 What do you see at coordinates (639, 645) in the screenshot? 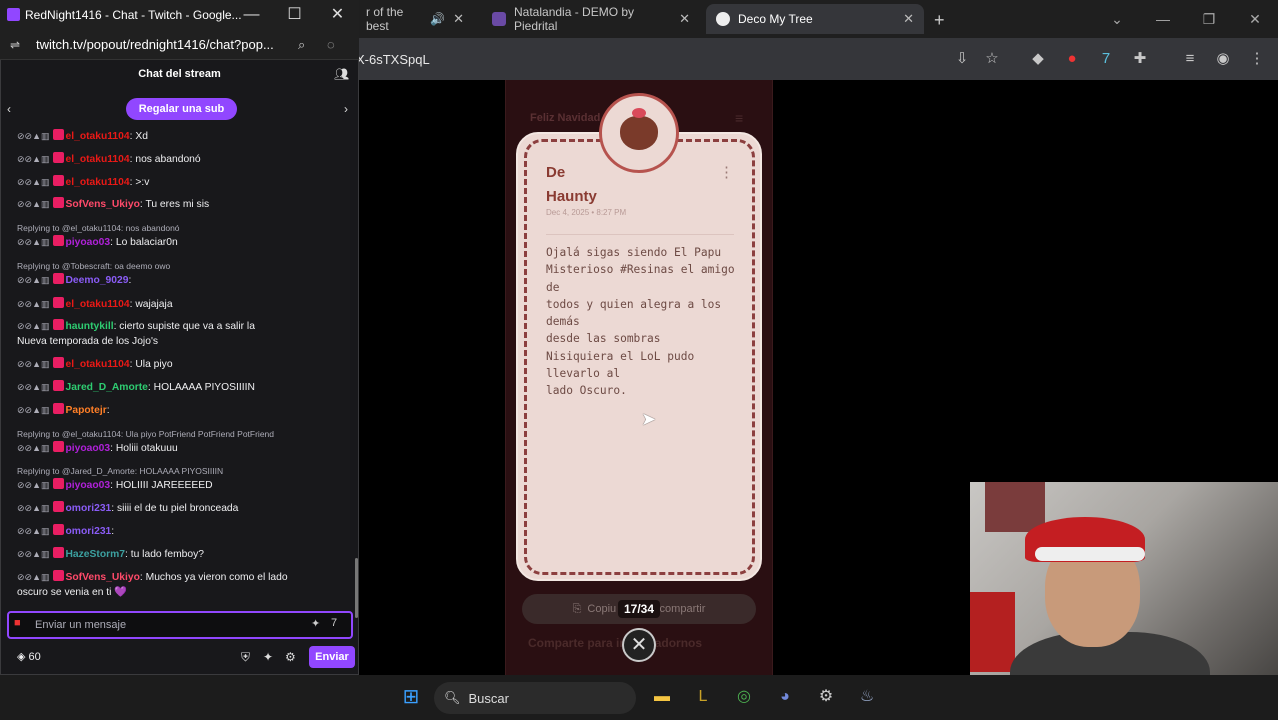
I see `close-card-button: ✕` at bounding box center [639, 645].